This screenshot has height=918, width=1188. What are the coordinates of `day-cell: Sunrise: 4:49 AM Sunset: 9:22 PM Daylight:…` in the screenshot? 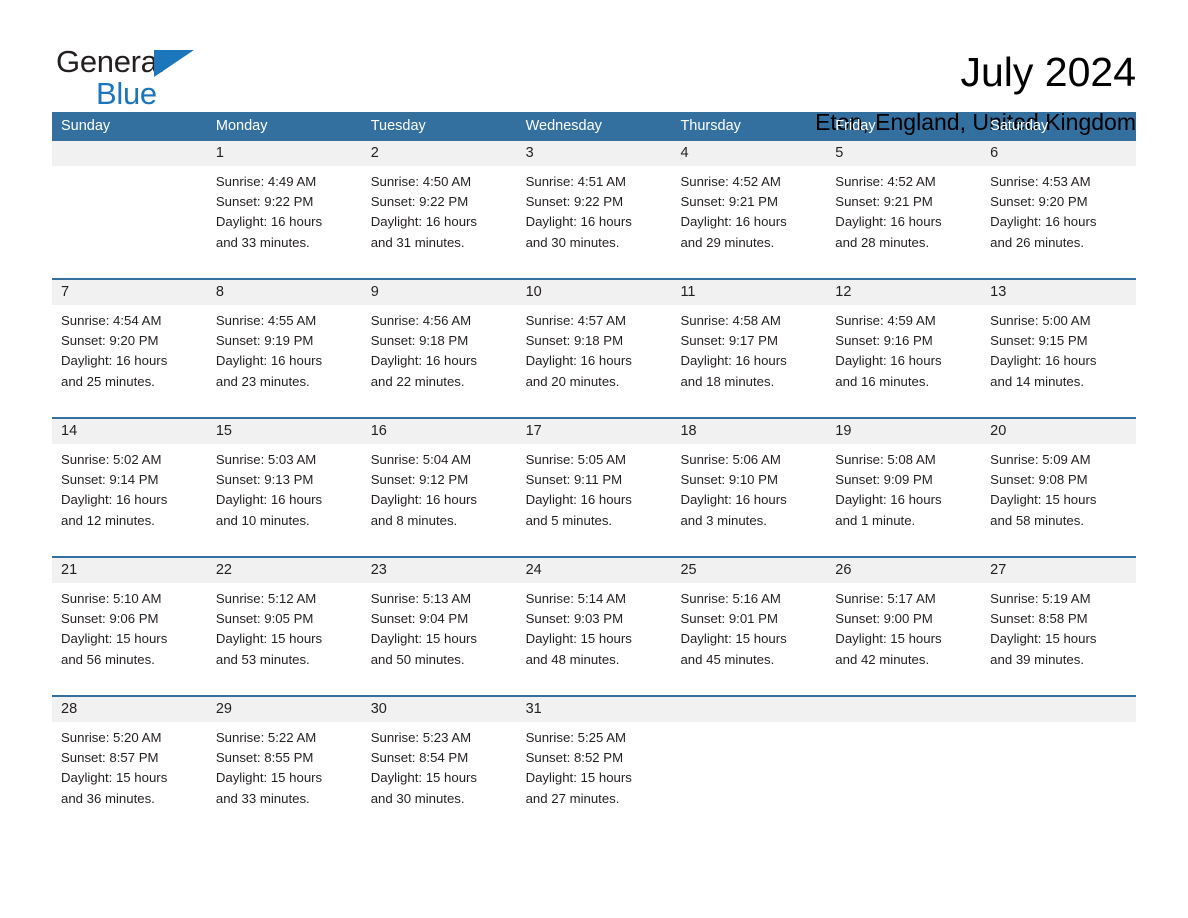 It's located at (284, 219).